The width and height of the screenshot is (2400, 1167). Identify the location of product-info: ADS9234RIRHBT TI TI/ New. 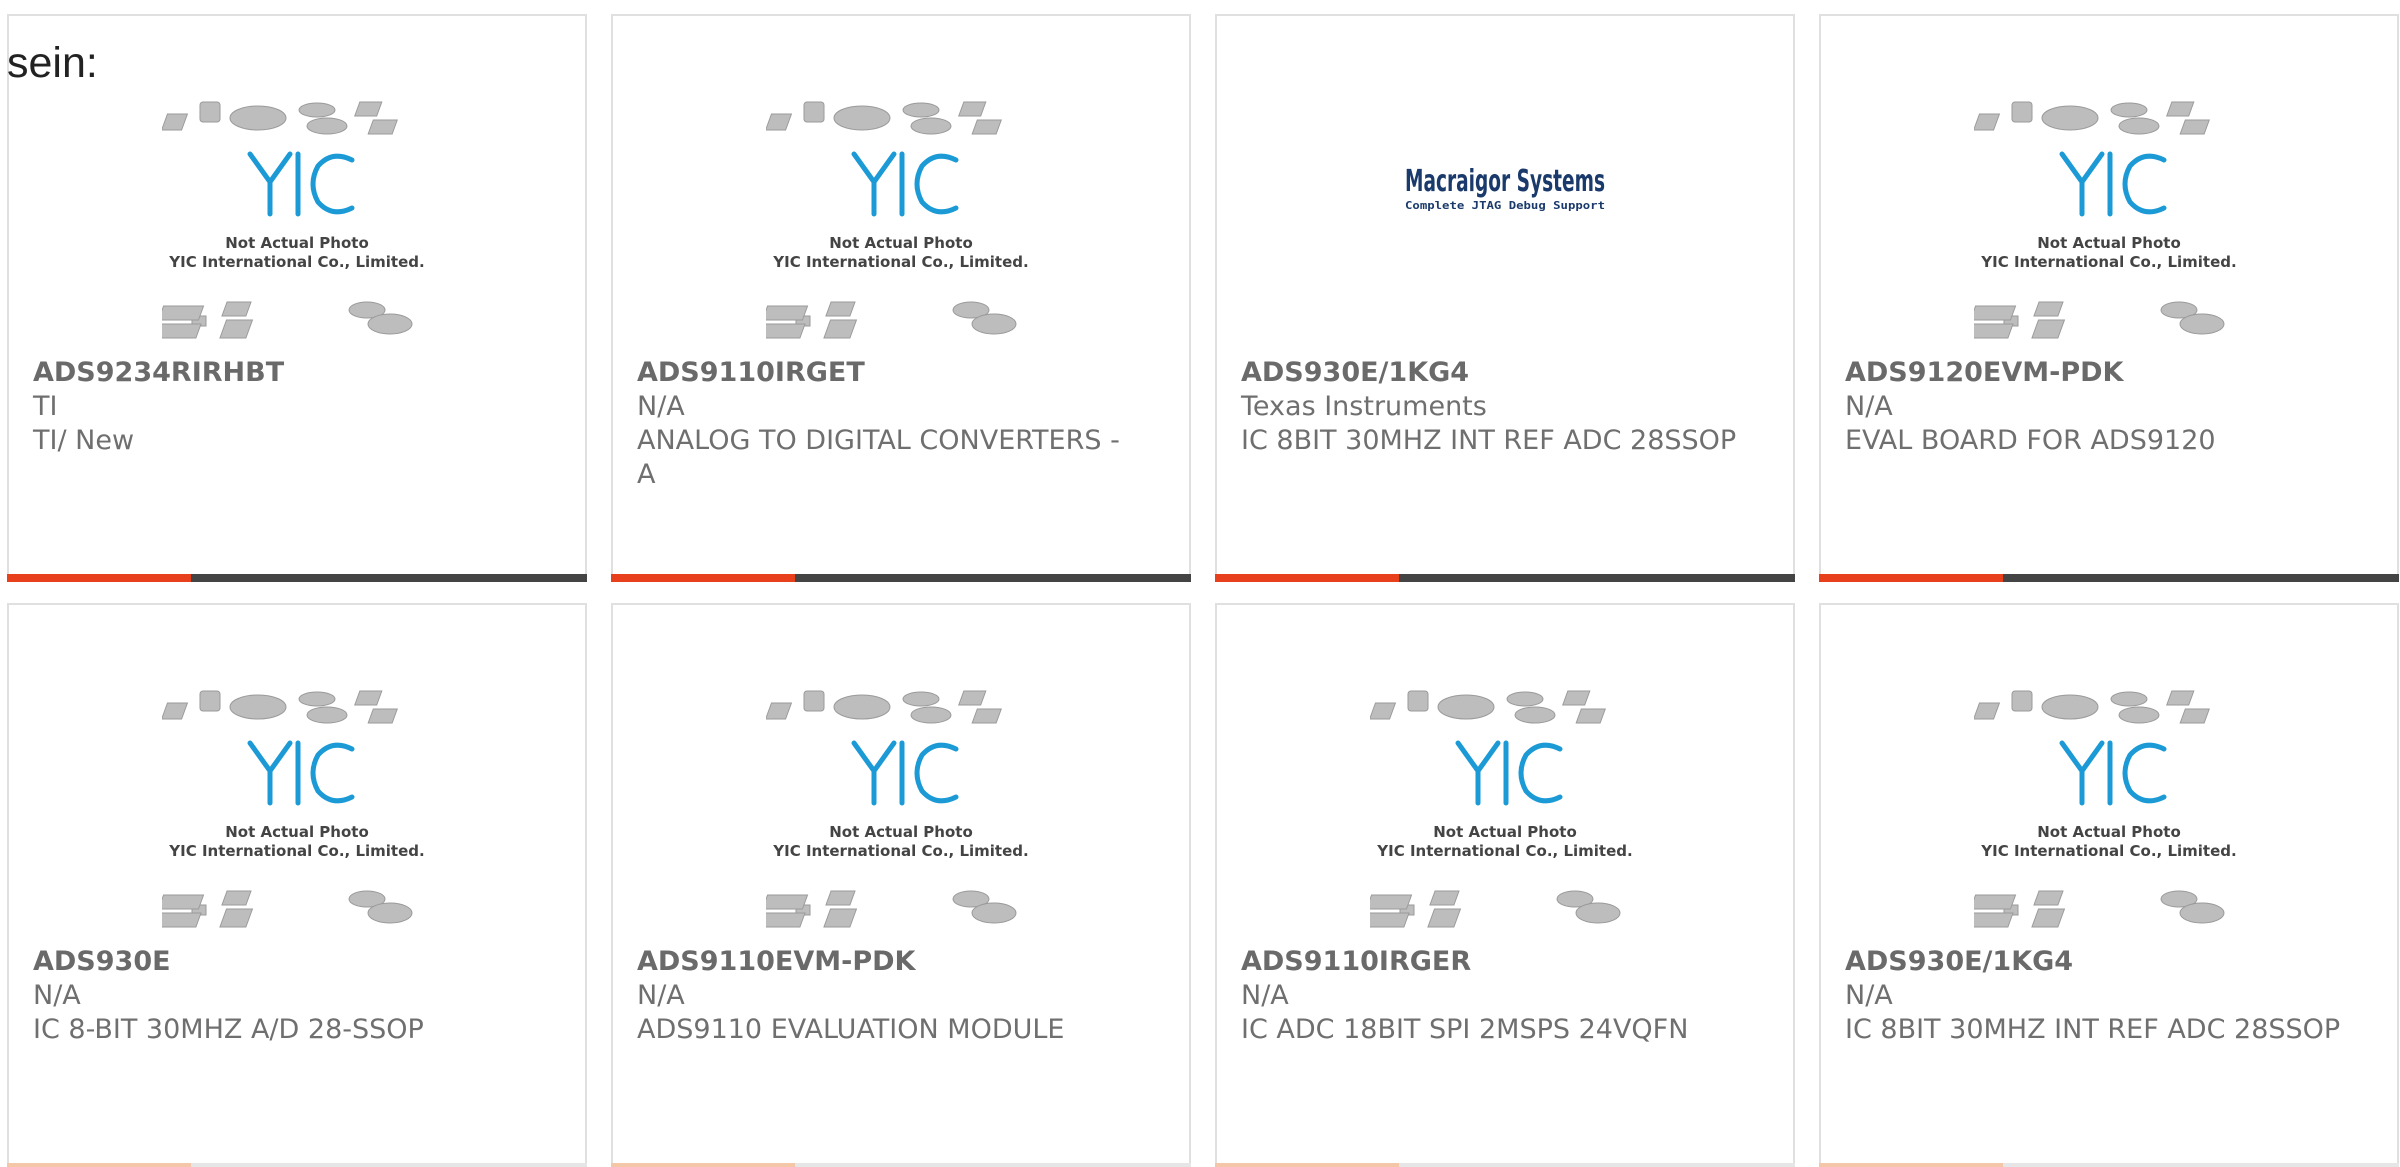
(283, 407).